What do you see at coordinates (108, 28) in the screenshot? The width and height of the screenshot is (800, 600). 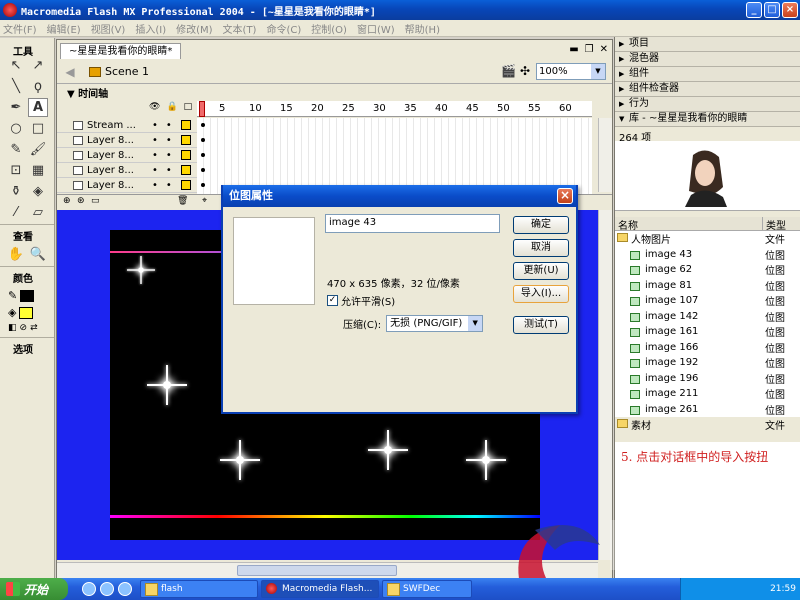 I see `menu-view: 视图(V)` at bounding box center [108, 28].